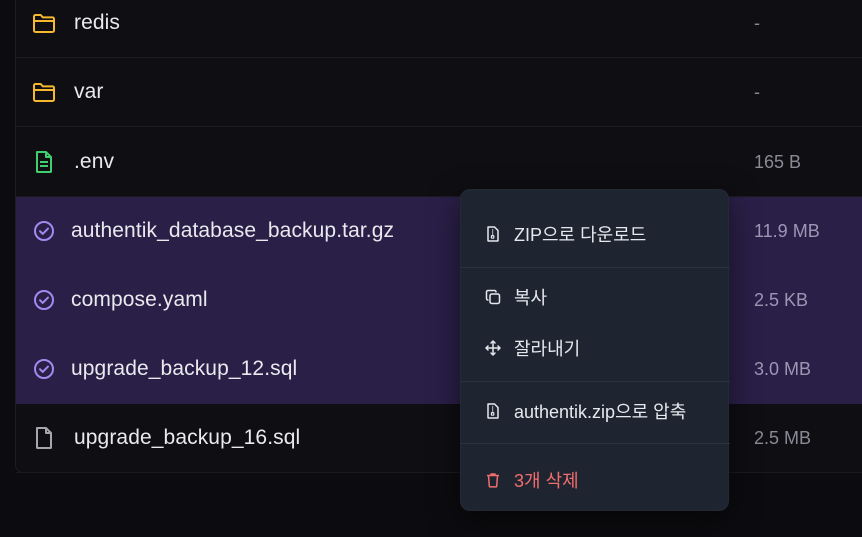 The height and width of the screenshot is (537, 862). I want to click on file-size: 2.5 KB, so click(781, 299).